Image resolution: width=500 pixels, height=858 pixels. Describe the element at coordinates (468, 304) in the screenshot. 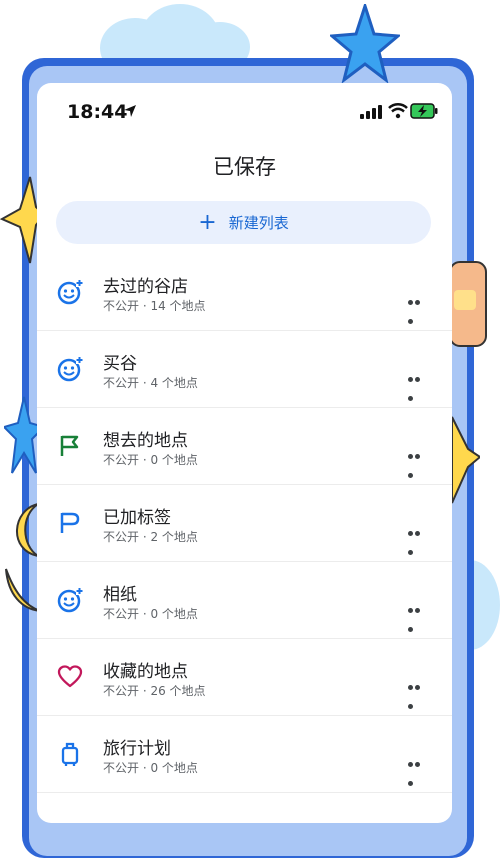

I see `sticker-tag-icon` at that location.